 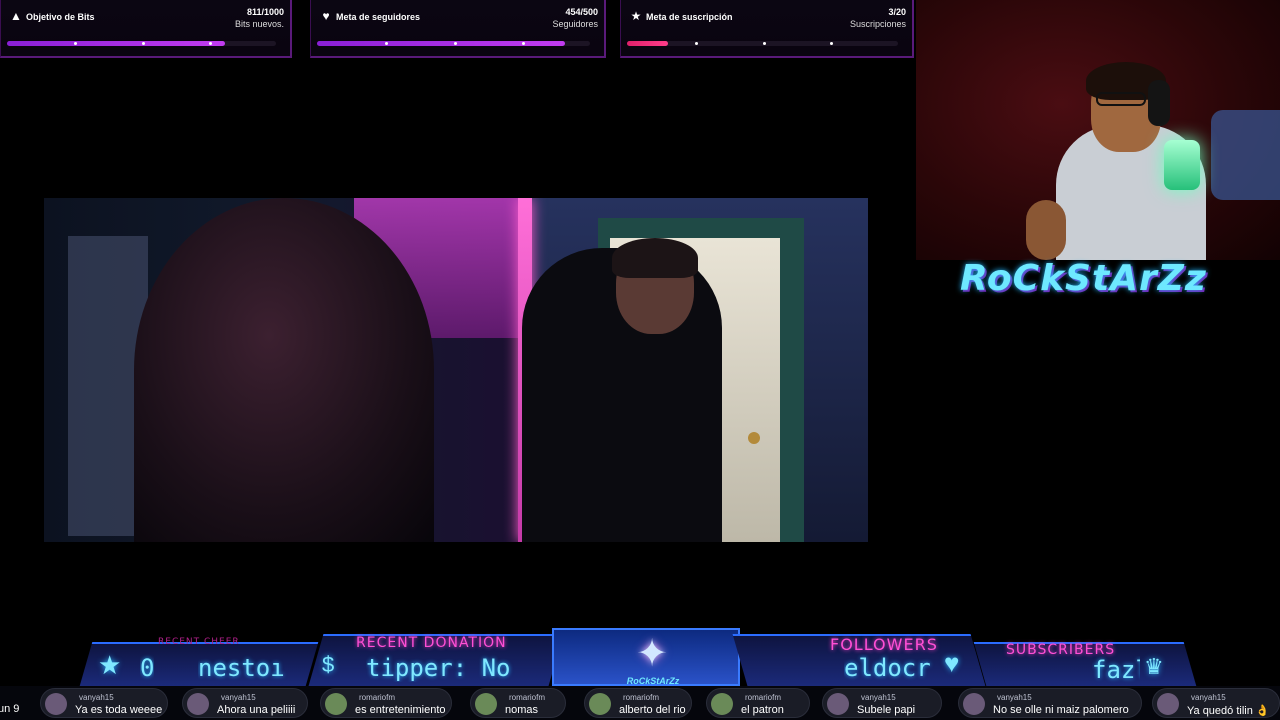 What do you see at coordinates (1061, 710) in the screenshot?
I see `chat-message-text: No se olle ni maiz palomero` at bounding box center [1061, 710].